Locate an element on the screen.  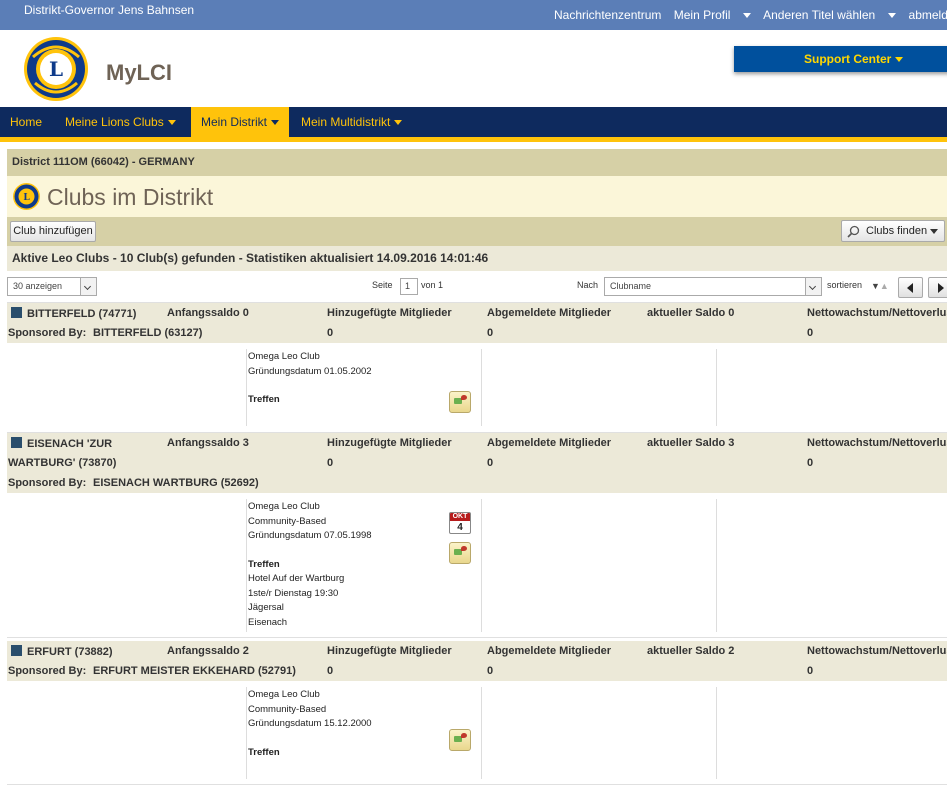
page-size-value: 30 anzeigen is located at coordinates (38, 286).